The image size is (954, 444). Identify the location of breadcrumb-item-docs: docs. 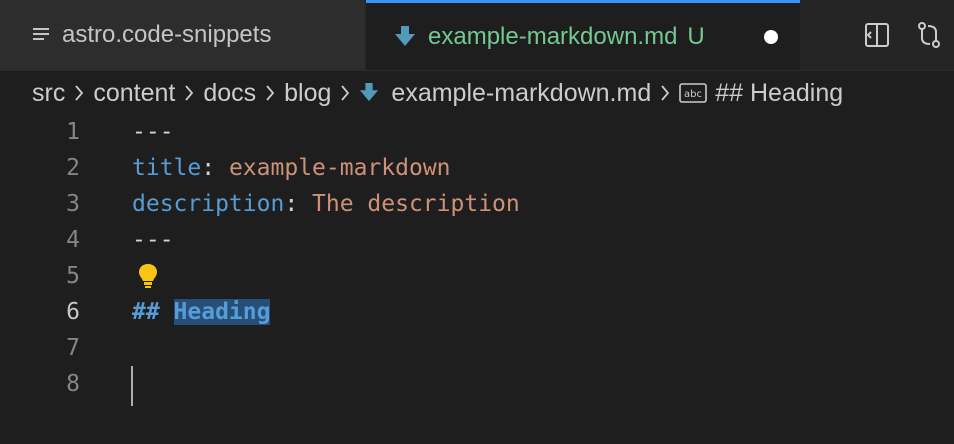
(229, 93).